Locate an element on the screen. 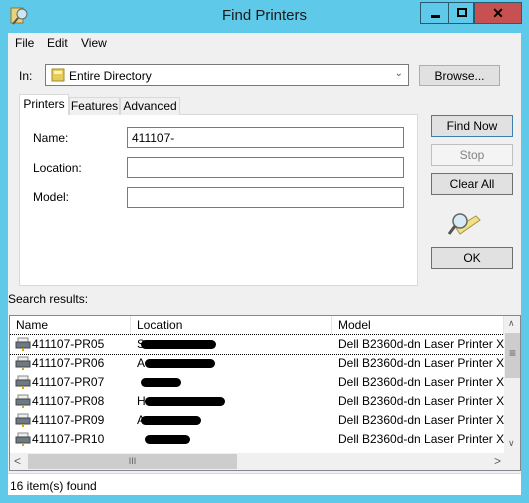 This screenshot has height=503, width=529. vertical-scrollbar: ∧ ≡ ∨ is located at coordinates (512, 384).